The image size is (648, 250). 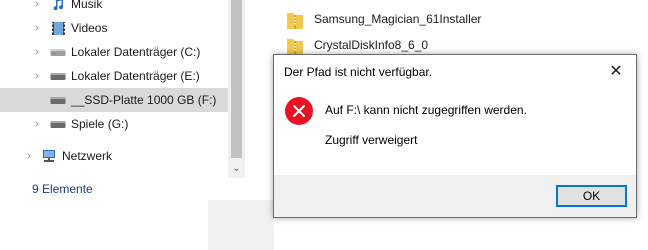 What do you see at coordinates (133, 189) in the screenshot?
I see `status-bar: 9 Elemente` at bounding box center [133, 189].